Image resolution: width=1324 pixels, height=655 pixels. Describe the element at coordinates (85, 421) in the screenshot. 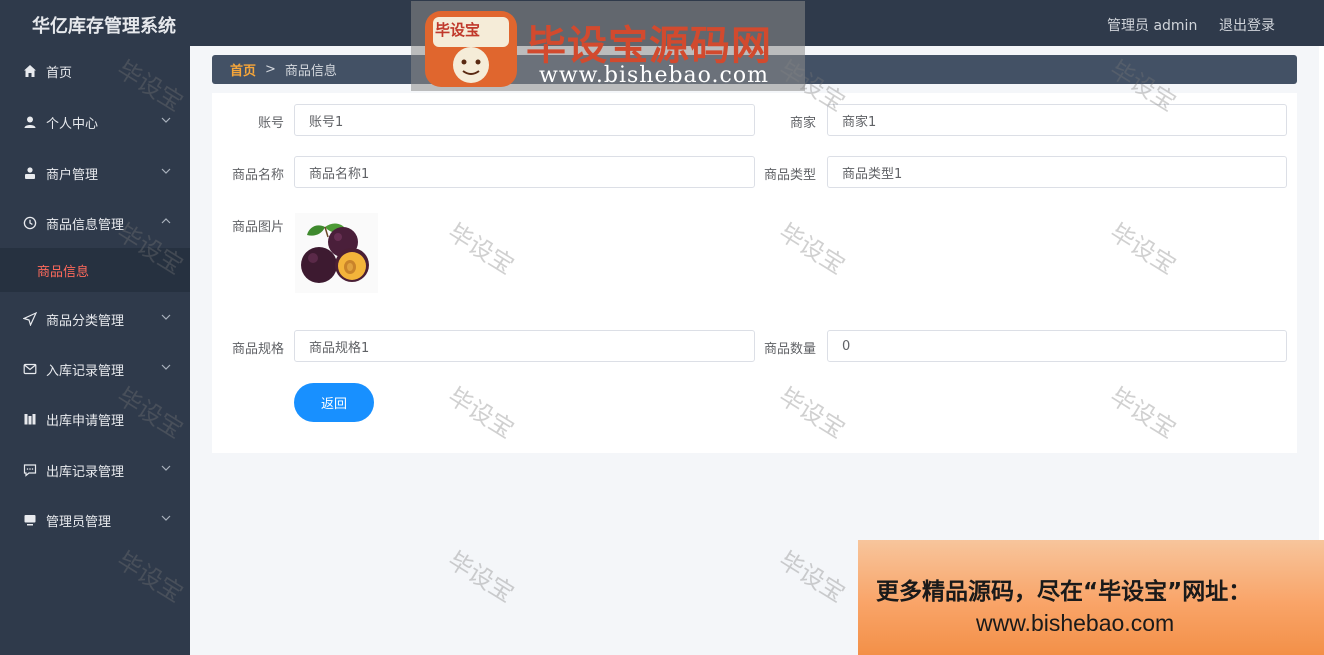

I see `sidebar-item-label: 出库申请管理` at that location.